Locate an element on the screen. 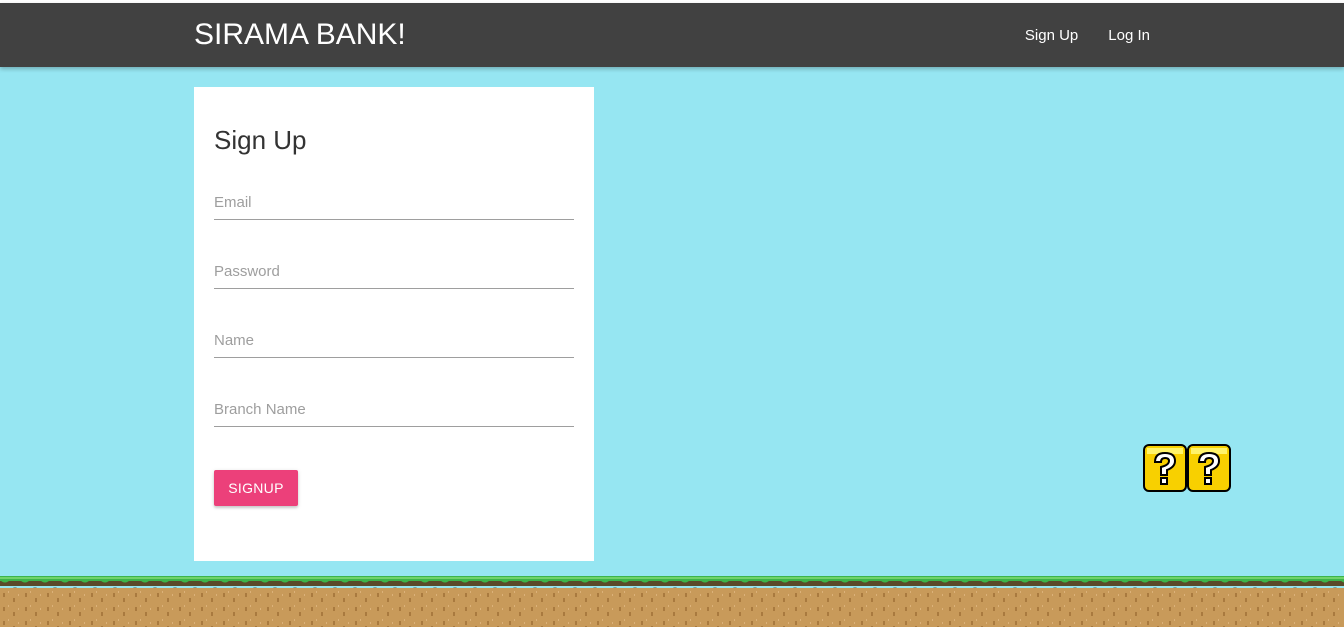  question-blocks is located at coordinates (1187, 468).